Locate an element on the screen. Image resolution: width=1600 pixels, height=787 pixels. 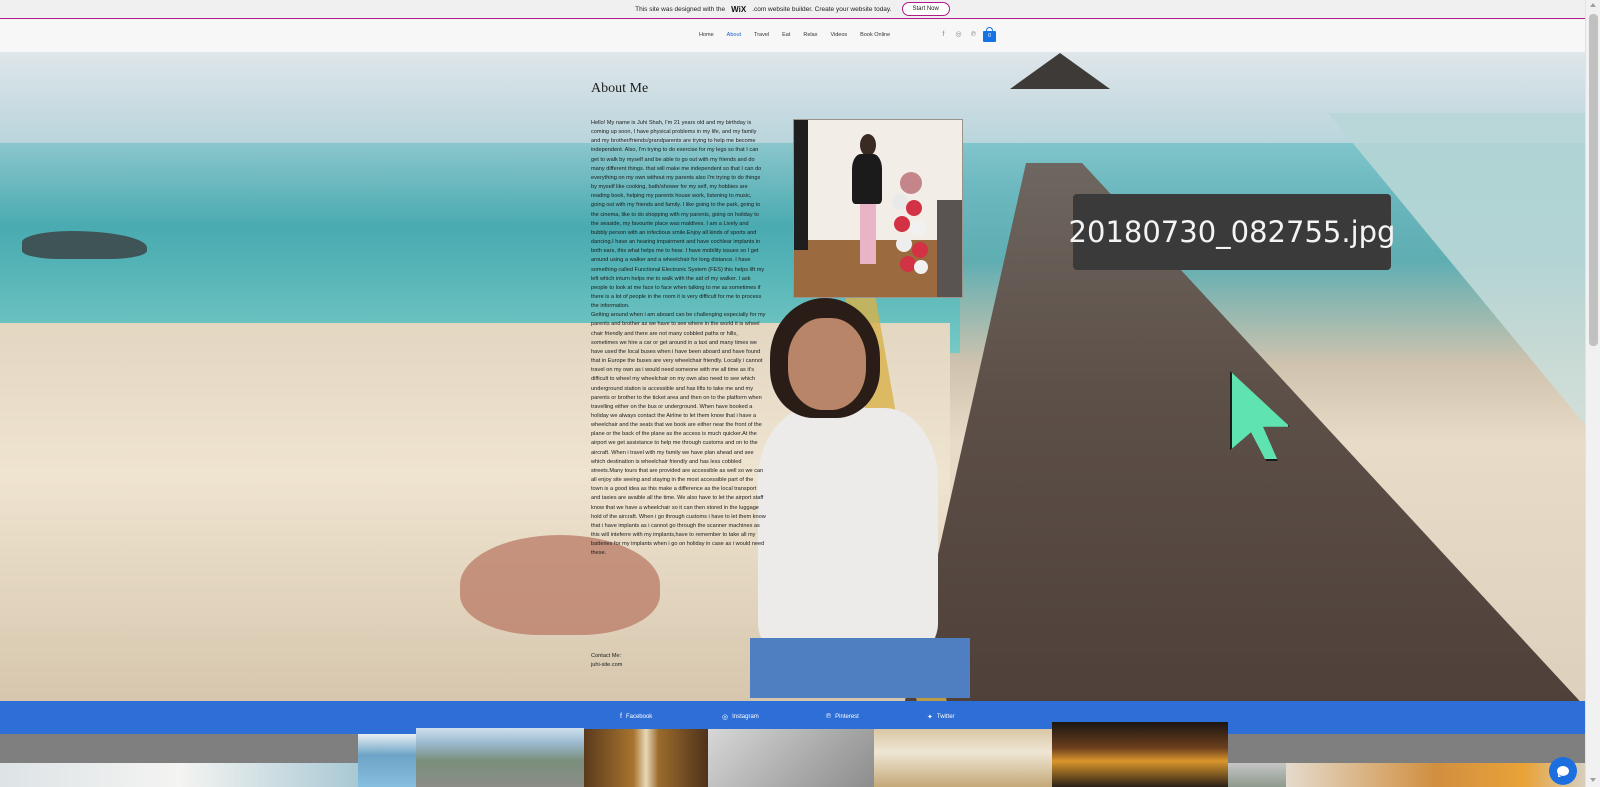
contact-block: Contact Me: juhi-site.com is located at coordinates (606, 661).